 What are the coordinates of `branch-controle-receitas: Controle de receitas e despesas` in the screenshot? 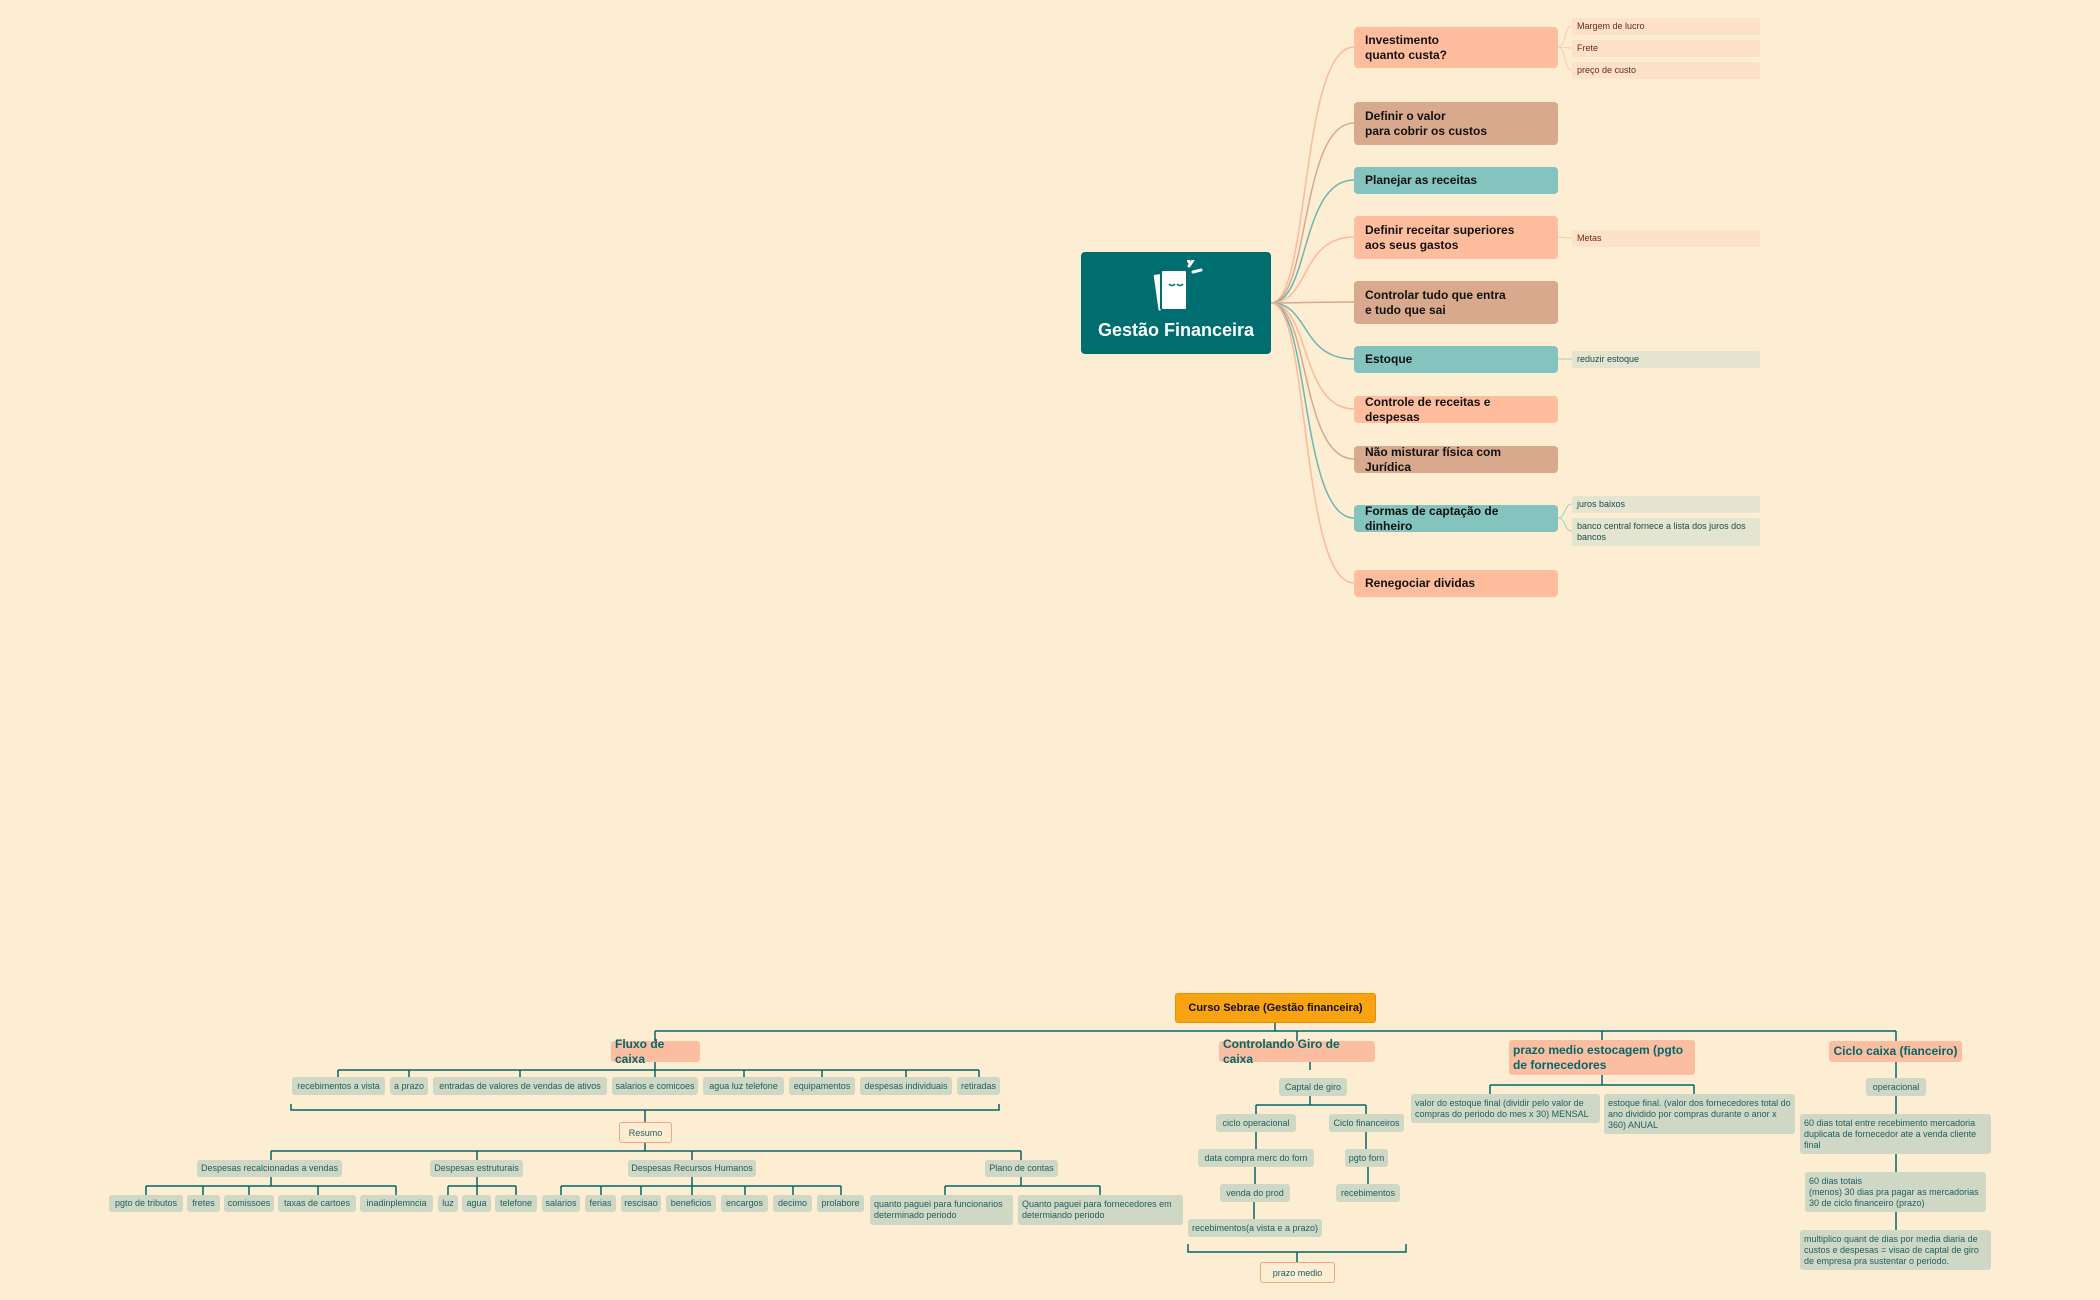 It's located at (1456, 409).